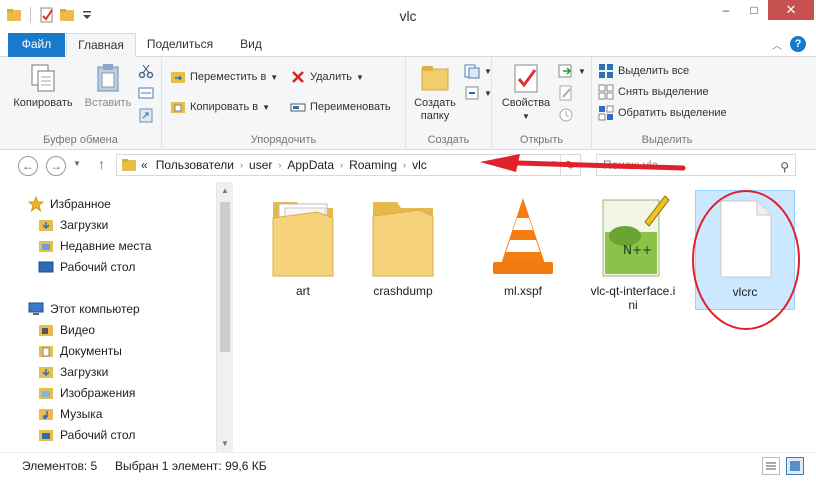  Describe the element at coordinates (108, 78) in the screenshot. I see `paste-icon` at that location.